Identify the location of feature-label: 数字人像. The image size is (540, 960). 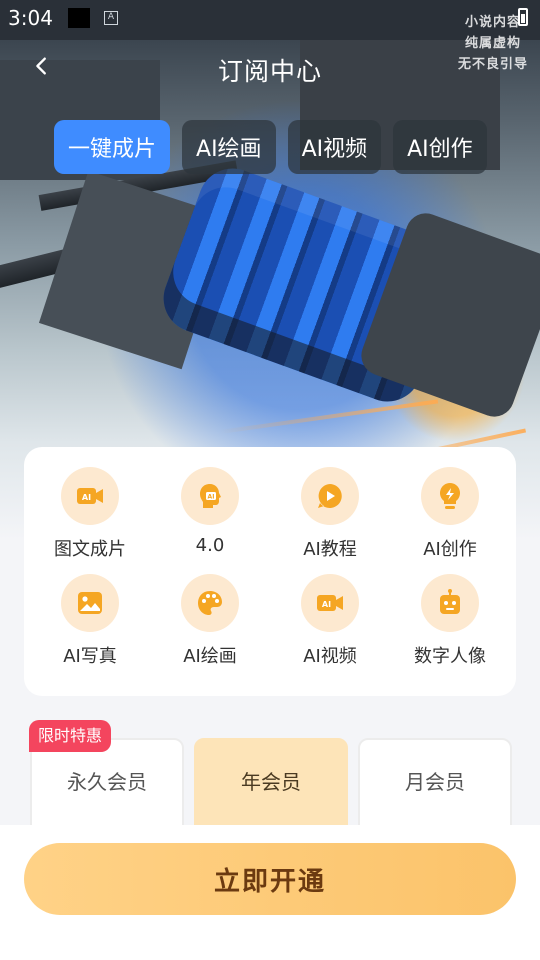
(450, 656).